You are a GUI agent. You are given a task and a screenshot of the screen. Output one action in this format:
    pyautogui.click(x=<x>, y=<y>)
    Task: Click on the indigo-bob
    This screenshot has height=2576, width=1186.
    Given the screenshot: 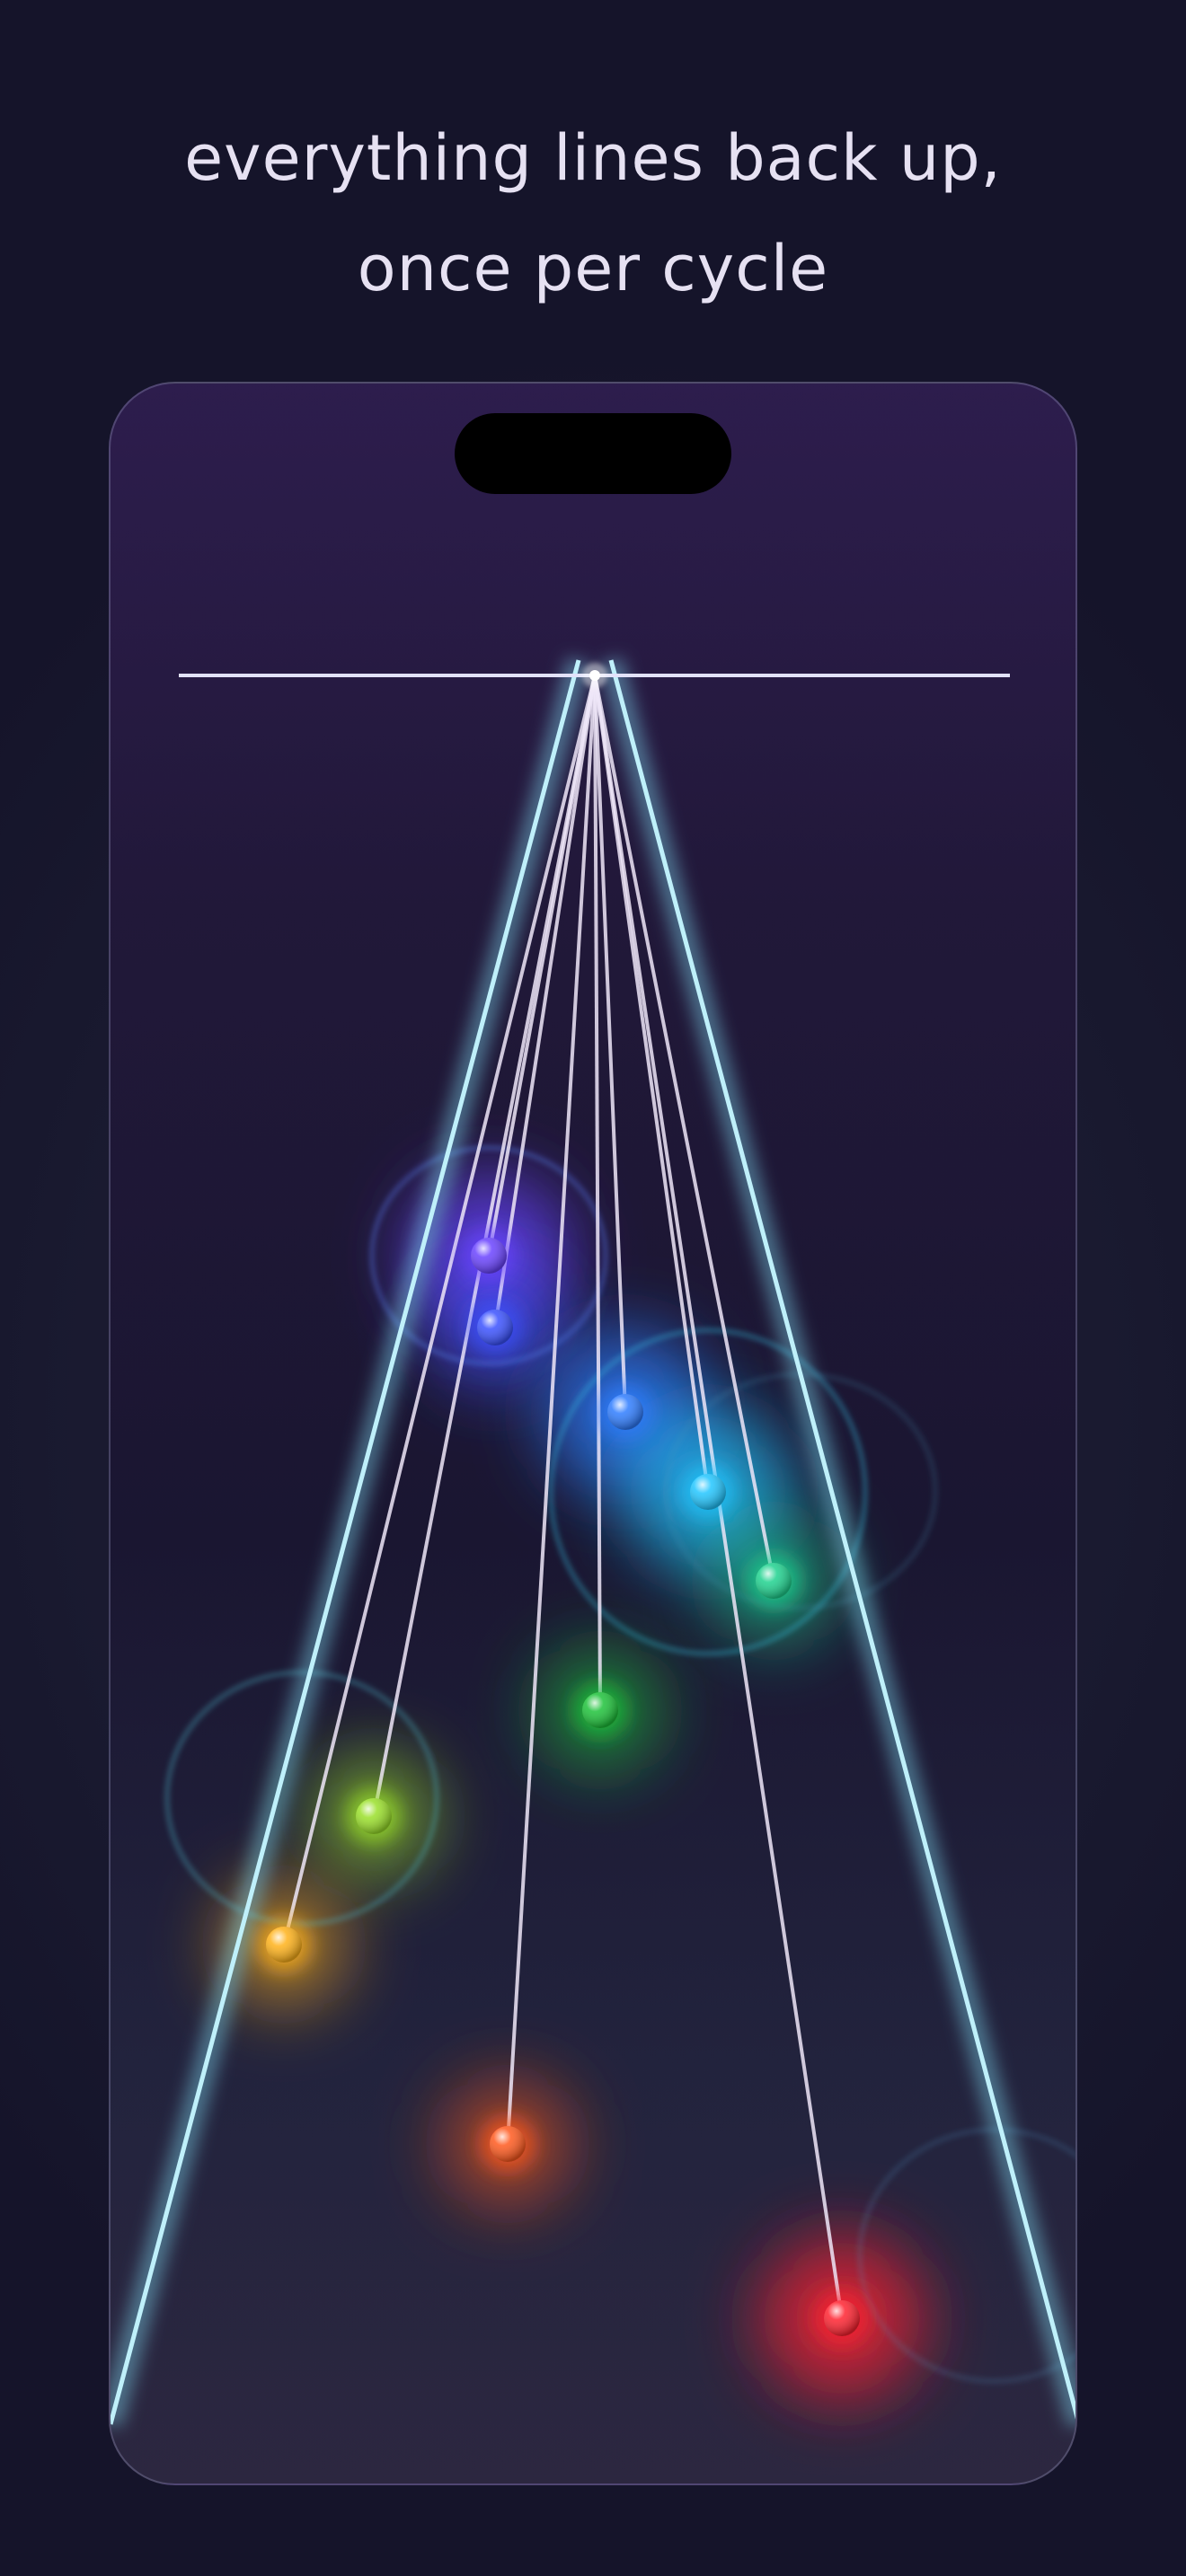 What is the action you would take?
    pyautogui.click(x=495, y=1327)
    